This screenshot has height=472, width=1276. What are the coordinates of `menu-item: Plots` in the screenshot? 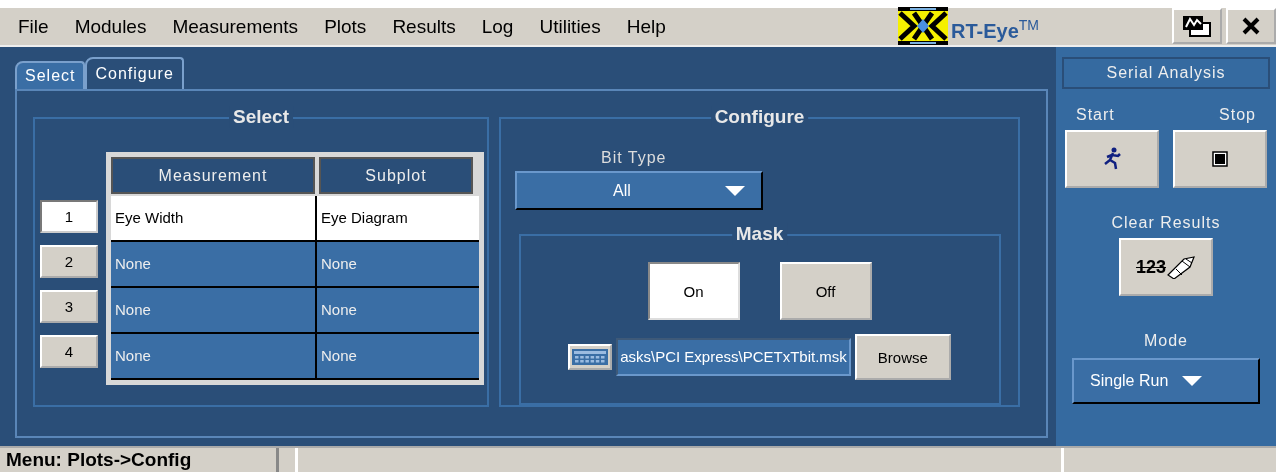 It's located at (345, 26).